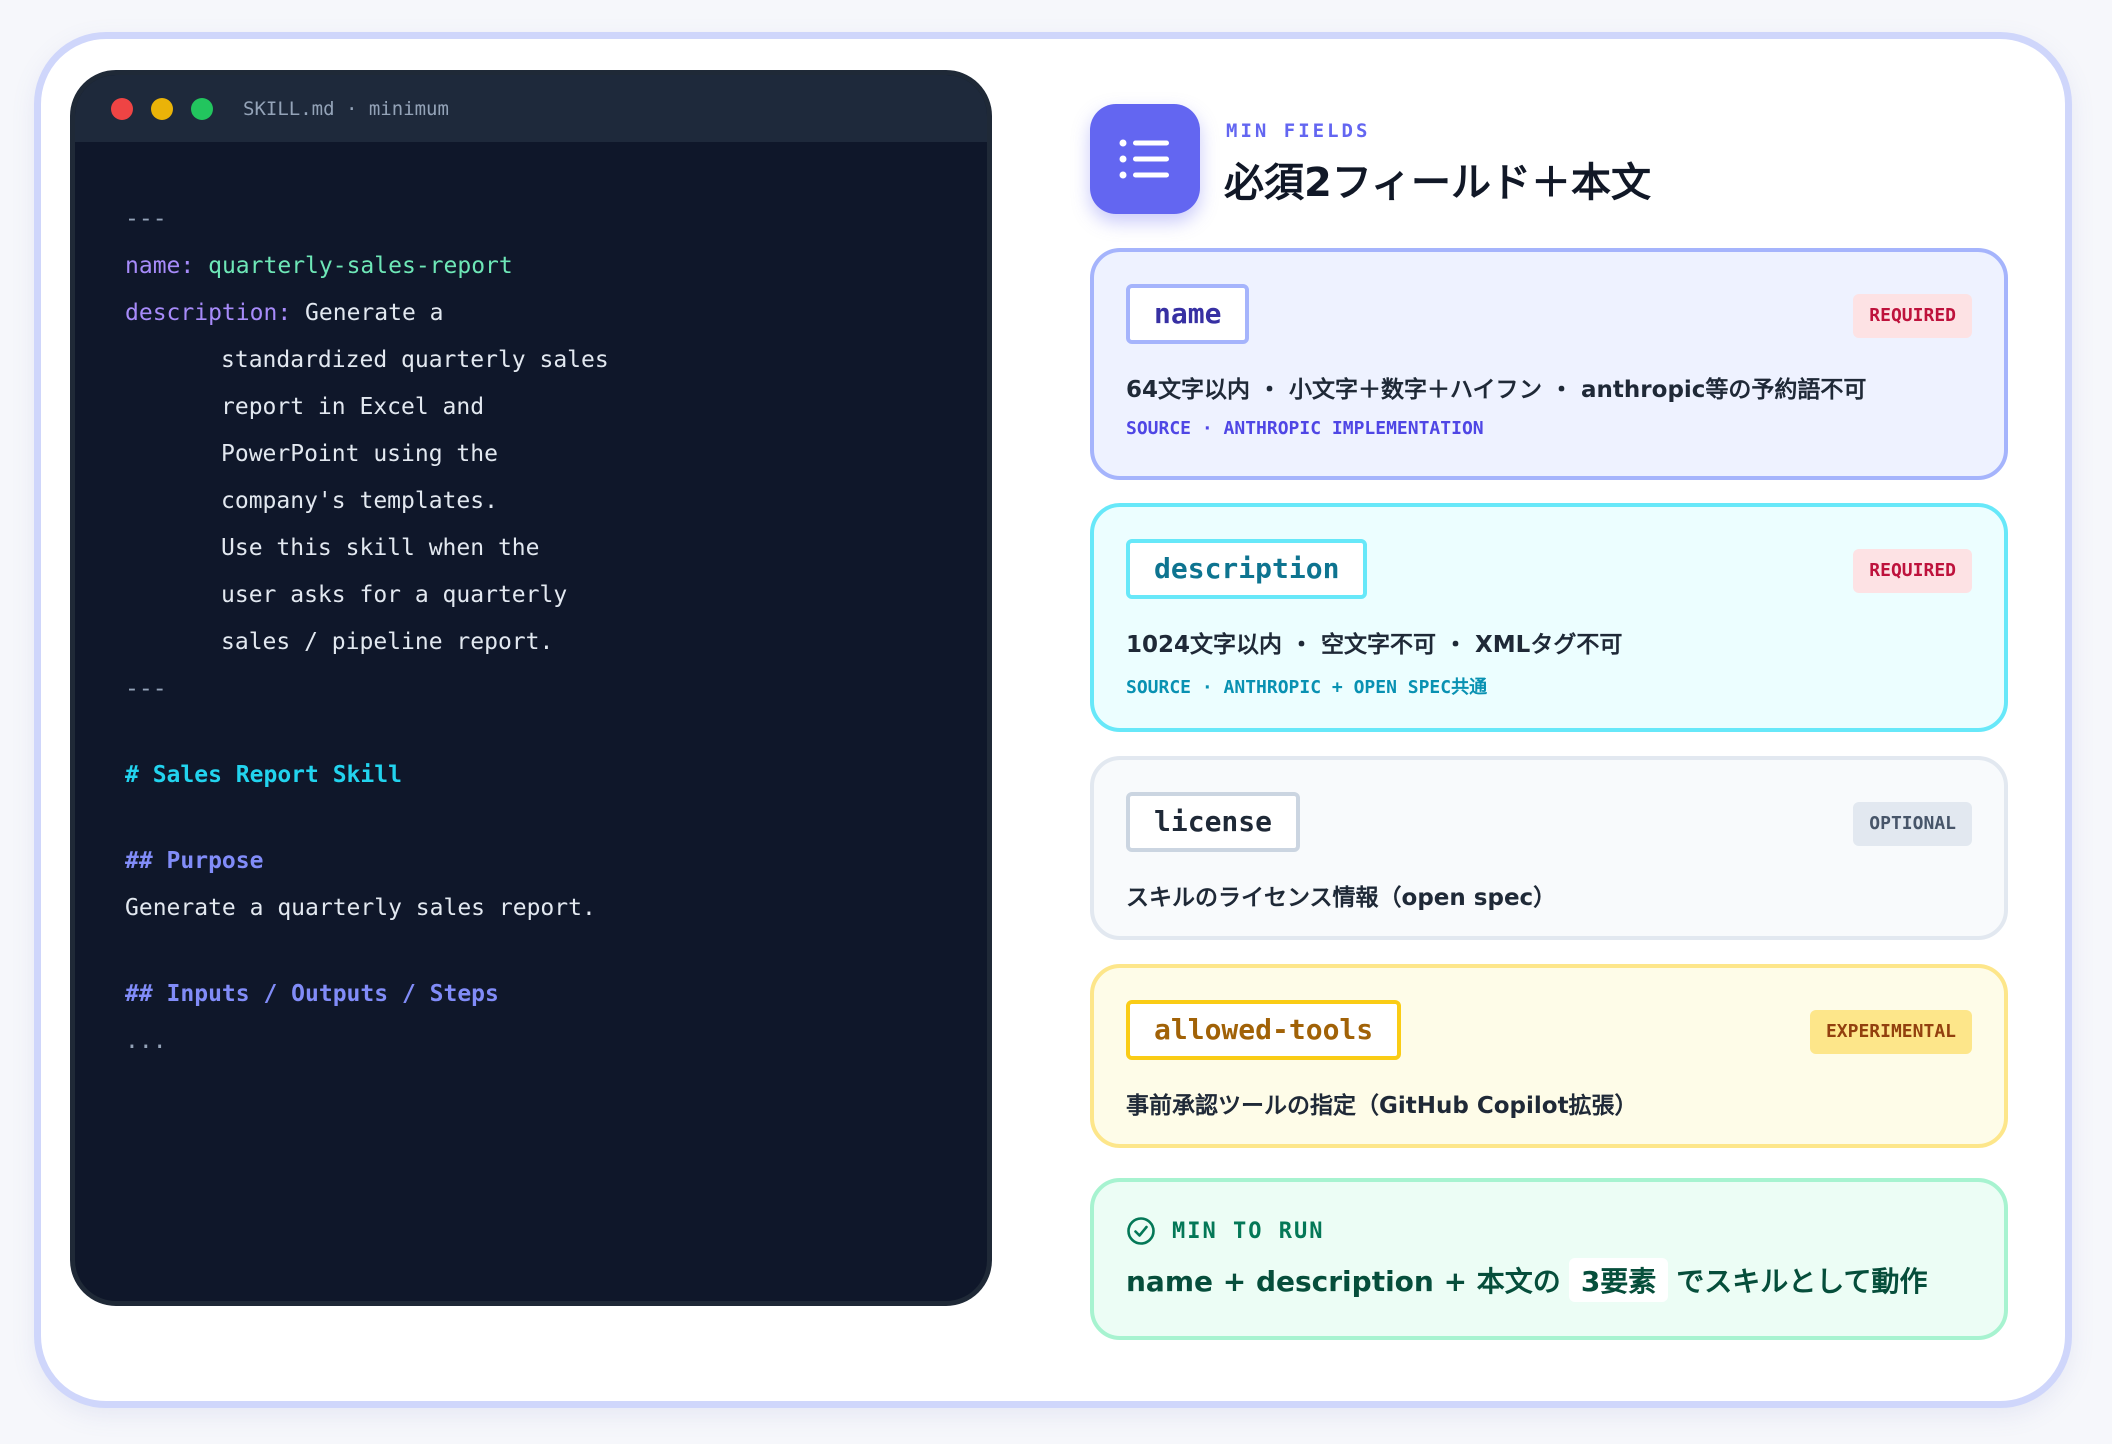  Describe the element at coordinates (1374, 645) in the screenshot. I see `field-description: 1024文字以内 ・ 空文字不可 ・ XMLタグ不可` at that location.